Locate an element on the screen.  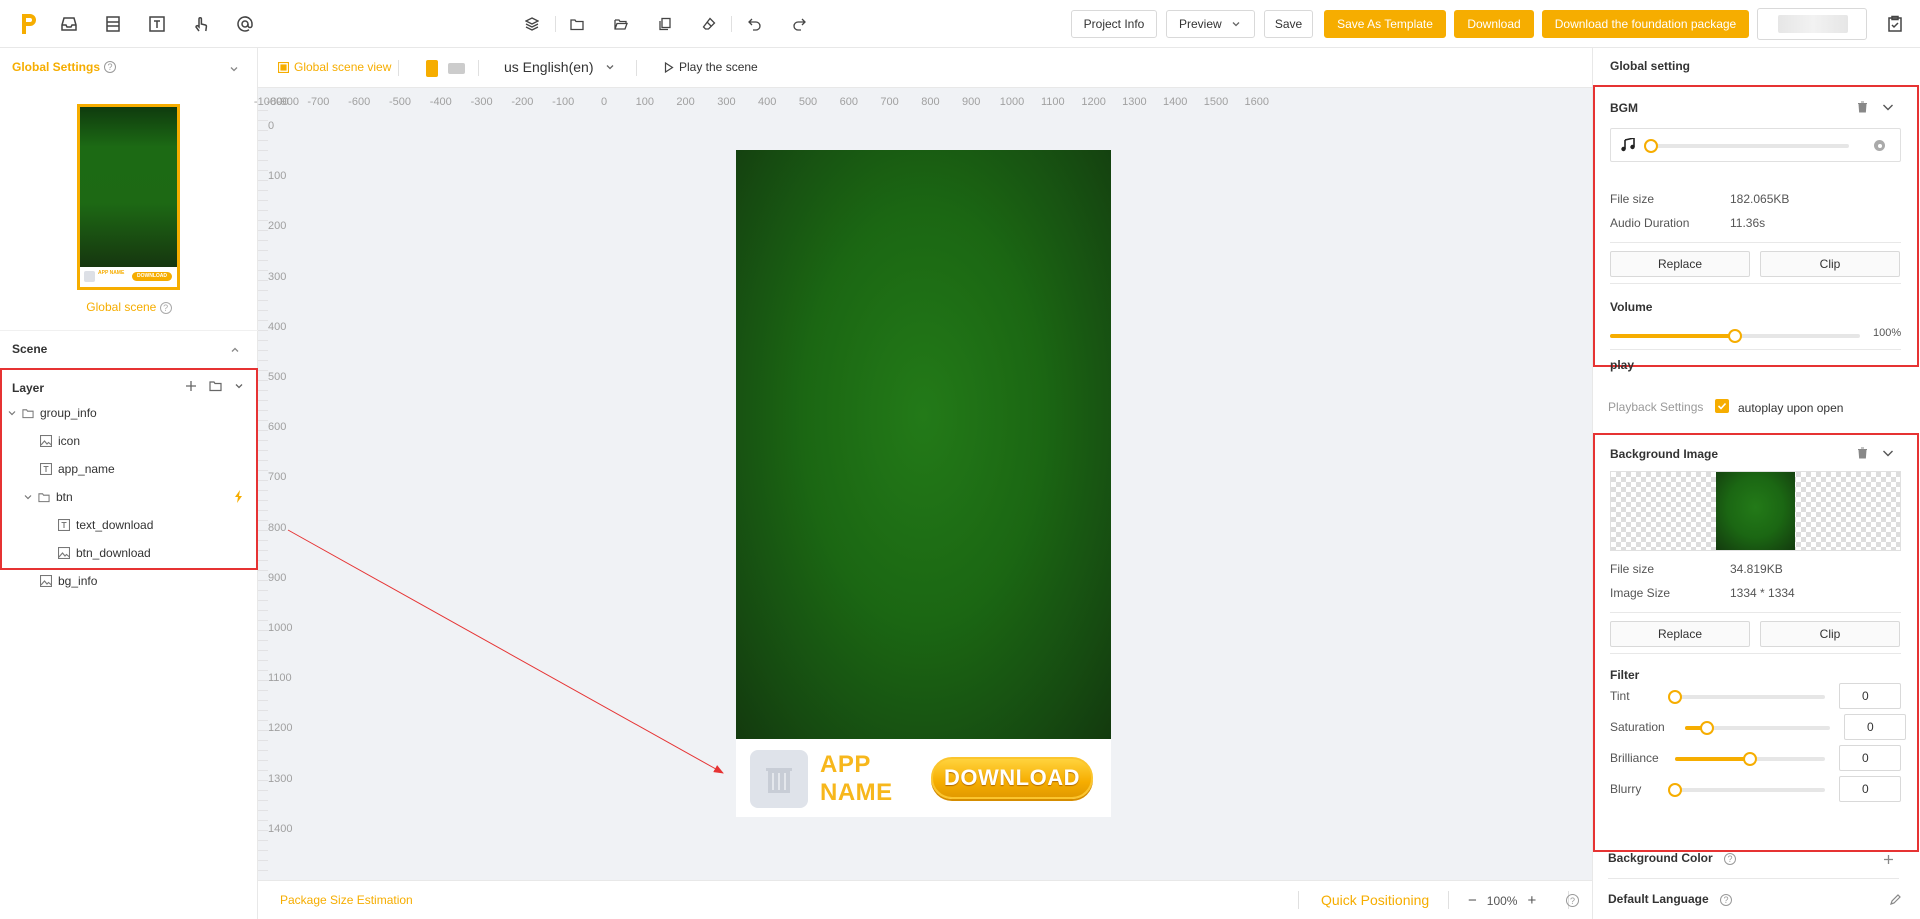
bgm-duration-label: Audio Duration is located at coordinates (1650, 223).